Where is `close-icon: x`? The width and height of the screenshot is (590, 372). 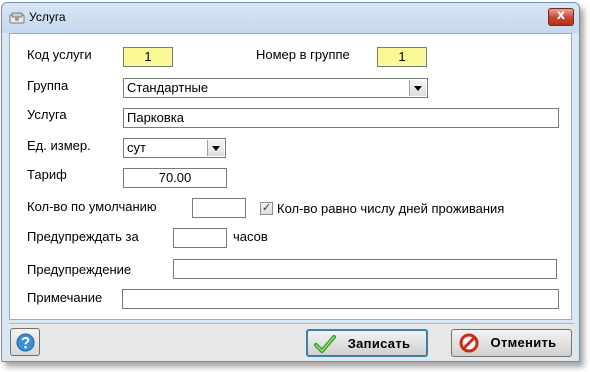
close-icon: x is located at coordinates (561, 15).